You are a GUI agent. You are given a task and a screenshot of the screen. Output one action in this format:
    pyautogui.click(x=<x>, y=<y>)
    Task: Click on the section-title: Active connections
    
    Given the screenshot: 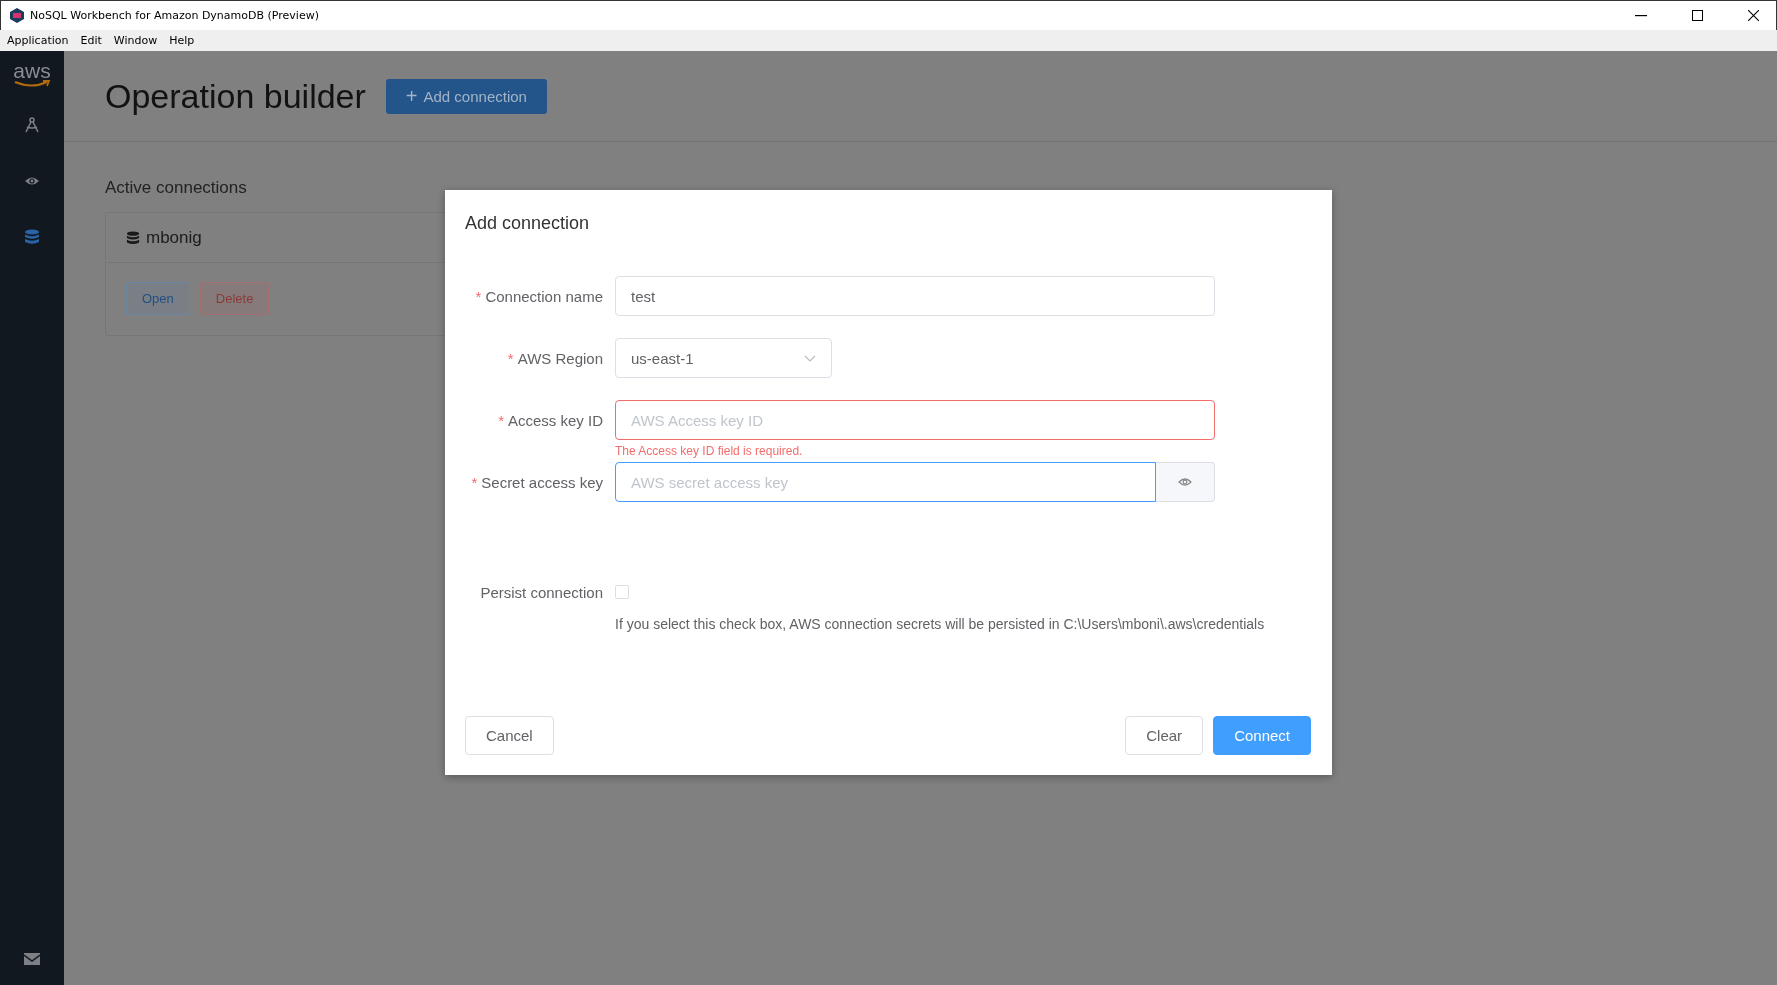 What is the action you would take?
    pyautogui.click(x=176, y=188)
    